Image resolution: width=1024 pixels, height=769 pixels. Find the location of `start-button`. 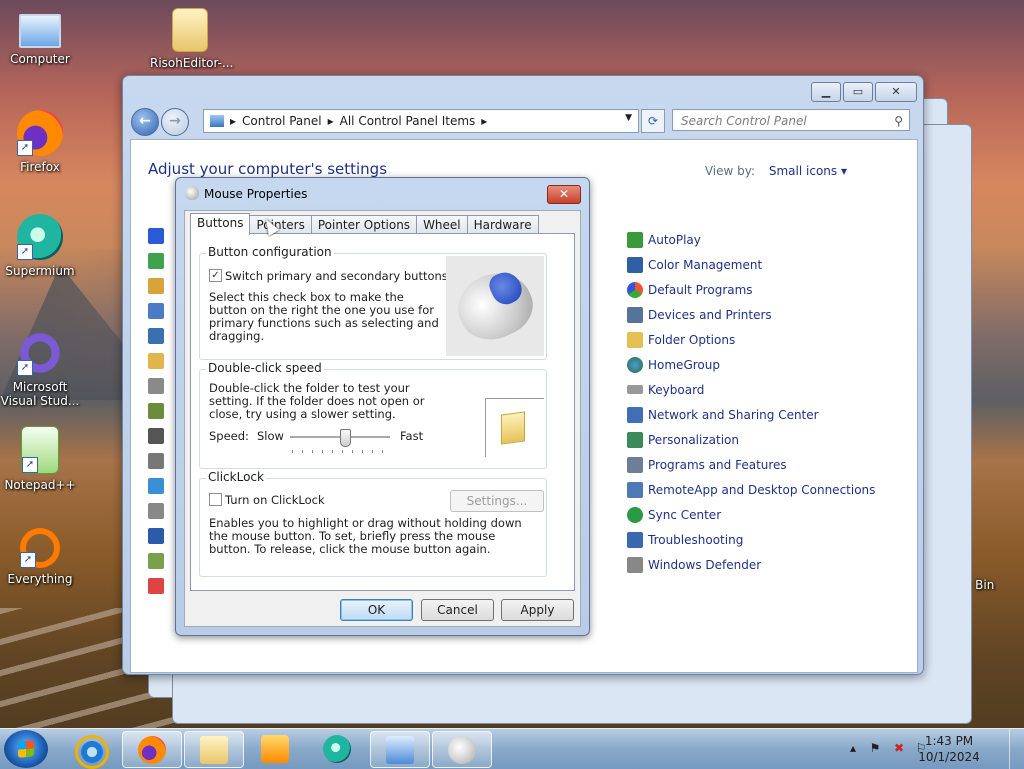

start-button is located at coordinates (26, 749).